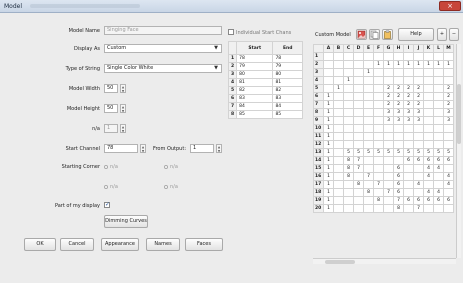 This screenshot has width=463, height=283. I want to click on radio-corner-1: n/a, so click(111, 167).